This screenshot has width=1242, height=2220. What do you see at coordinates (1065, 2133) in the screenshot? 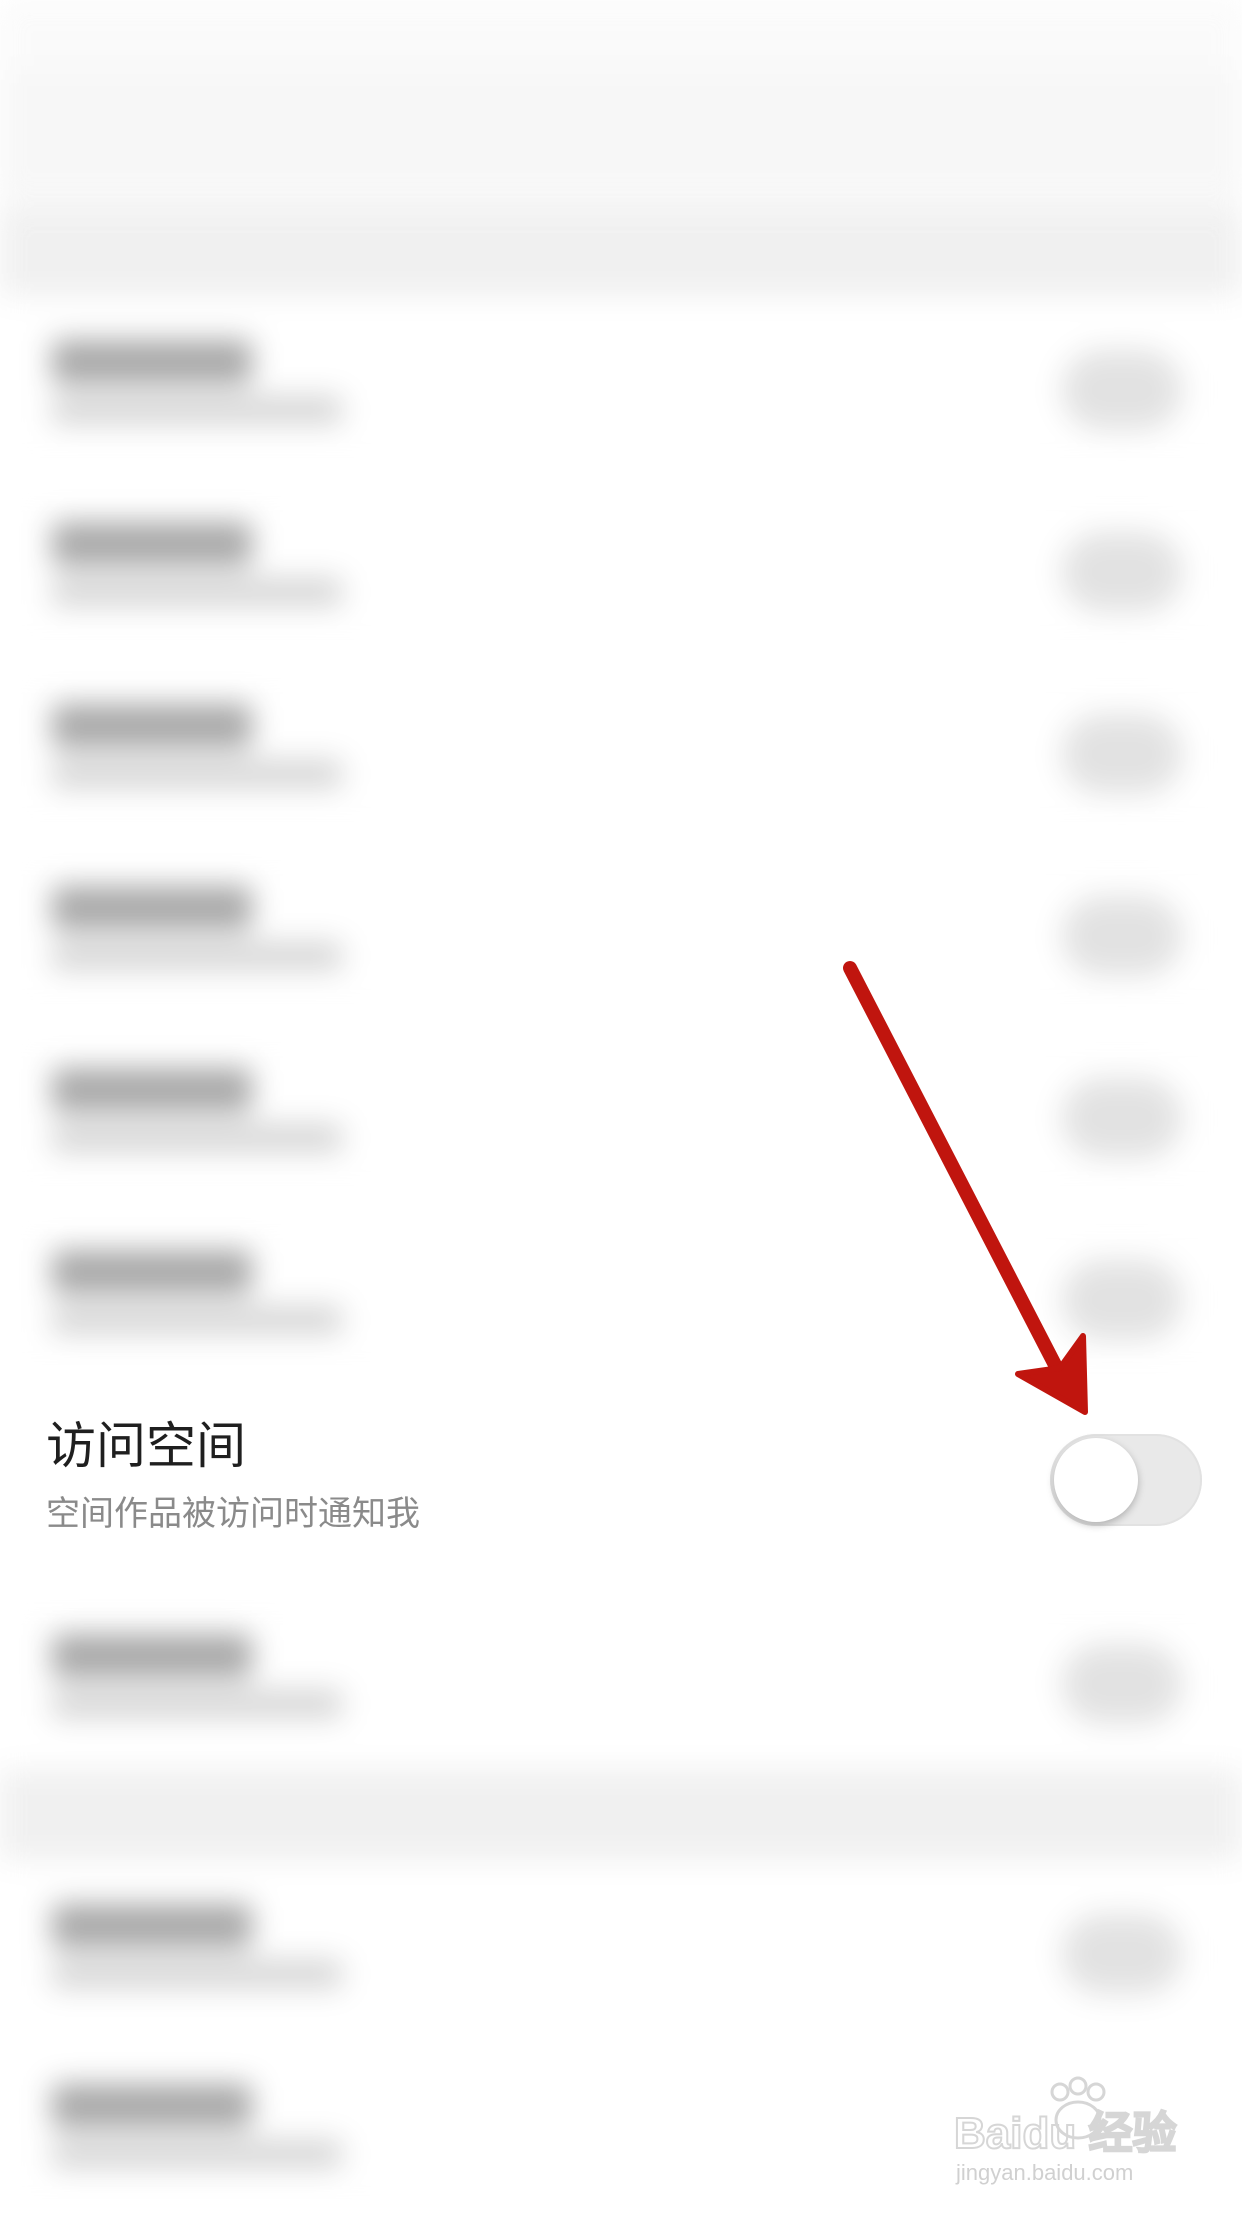
I see `watermark-brand: Baidu 经验` at bounding box center [1065, 2133].